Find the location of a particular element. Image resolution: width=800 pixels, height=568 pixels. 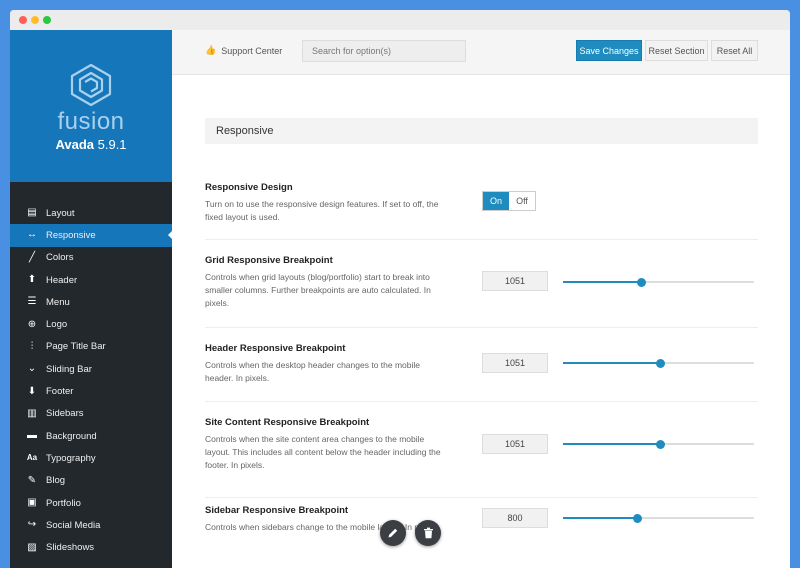

brush-icon: ╱ is located at coordinates (32, 257).